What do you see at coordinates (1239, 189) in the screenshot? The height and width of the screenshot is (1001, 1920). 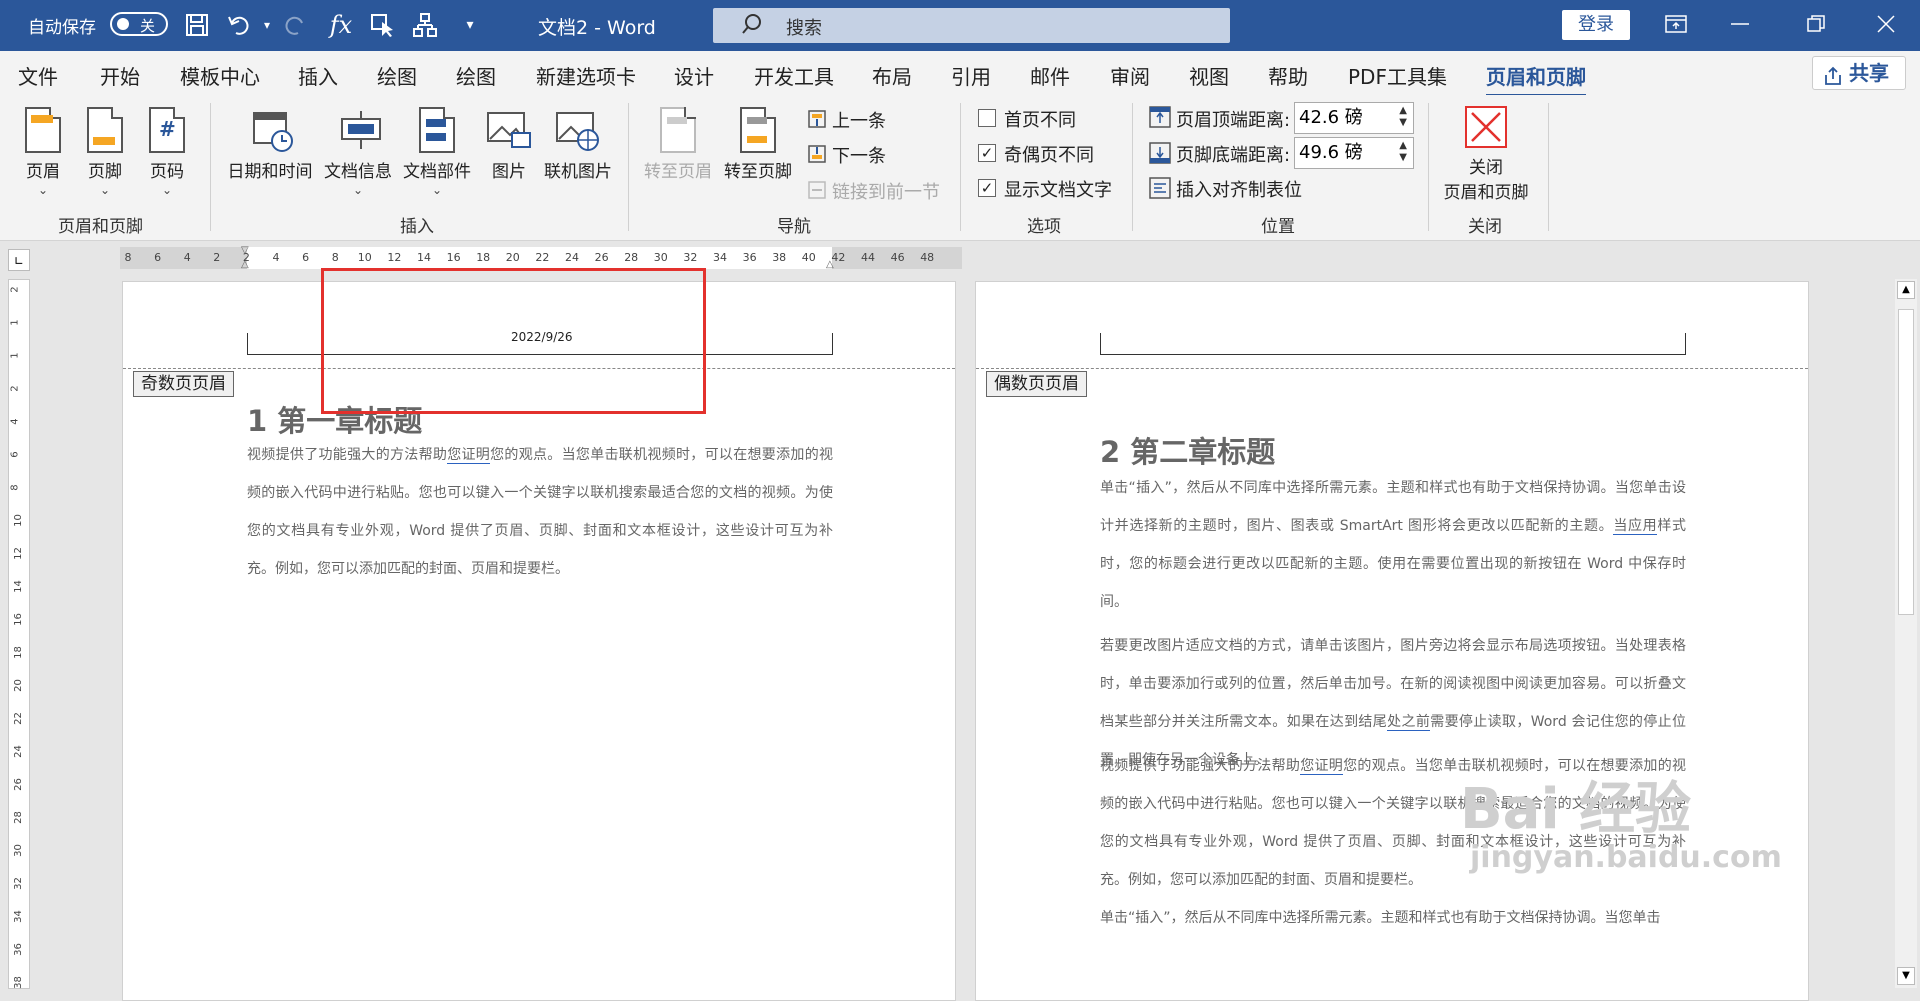 I see `insert-align-tab-button: 插入对齐制表位` at bounding box center [1239, 189].